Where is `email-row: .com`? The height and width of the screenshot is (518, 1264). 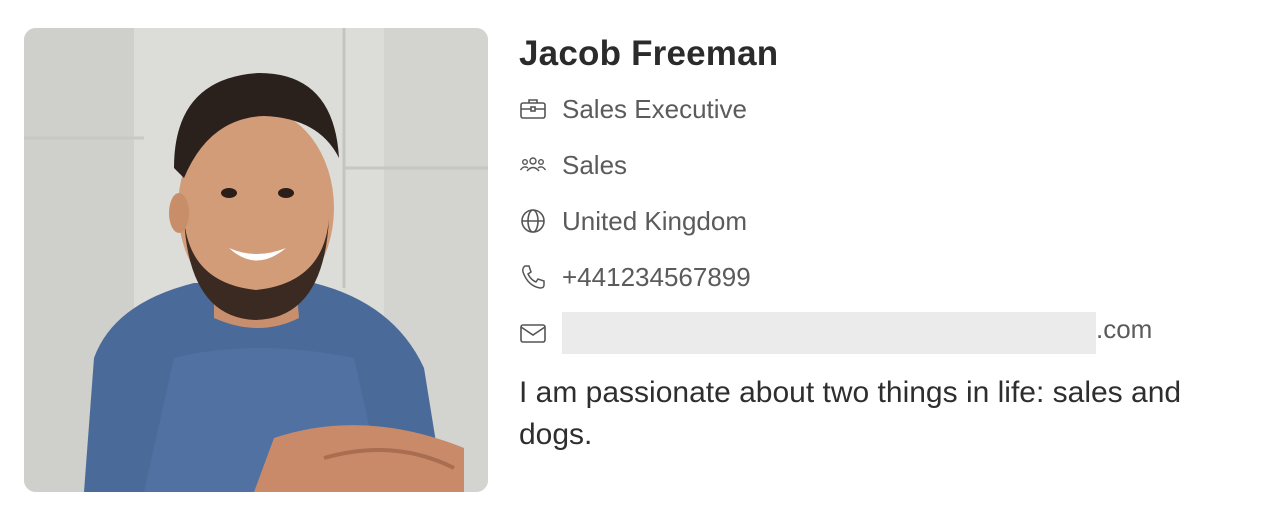
email-row: .com is located at coordinates (835, 333).